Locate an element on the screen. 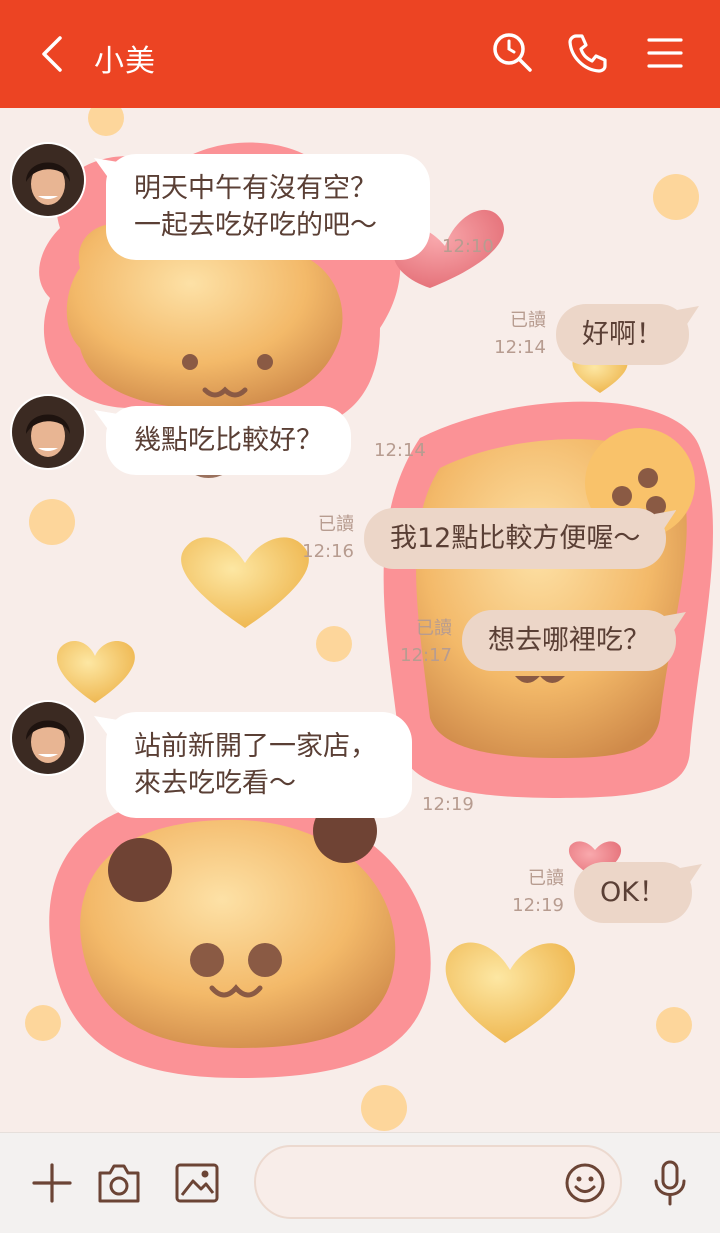 The image size is (720, 1233). search-icon is located at coordinates (513, 53).